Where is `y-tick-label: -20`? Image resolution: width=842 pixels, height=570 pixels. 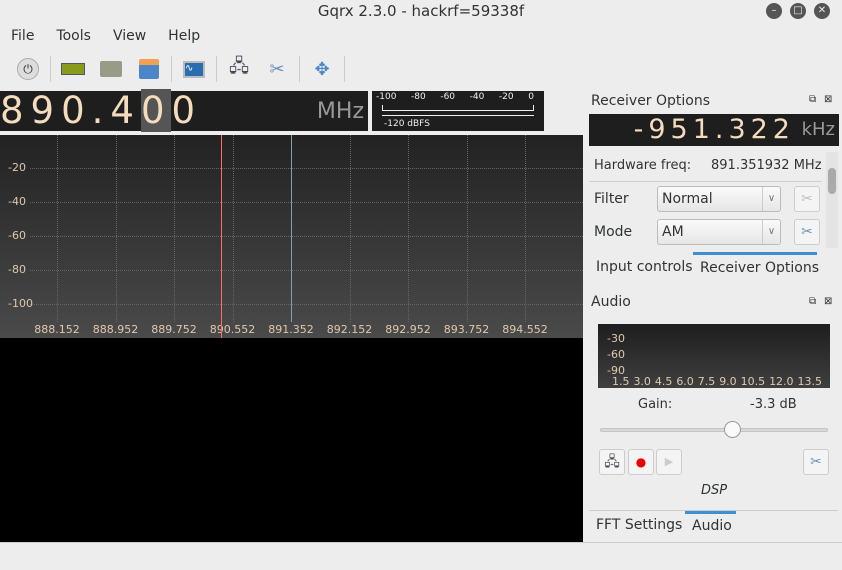
y-tick-label: -20 is located at coordinates (17, 167).